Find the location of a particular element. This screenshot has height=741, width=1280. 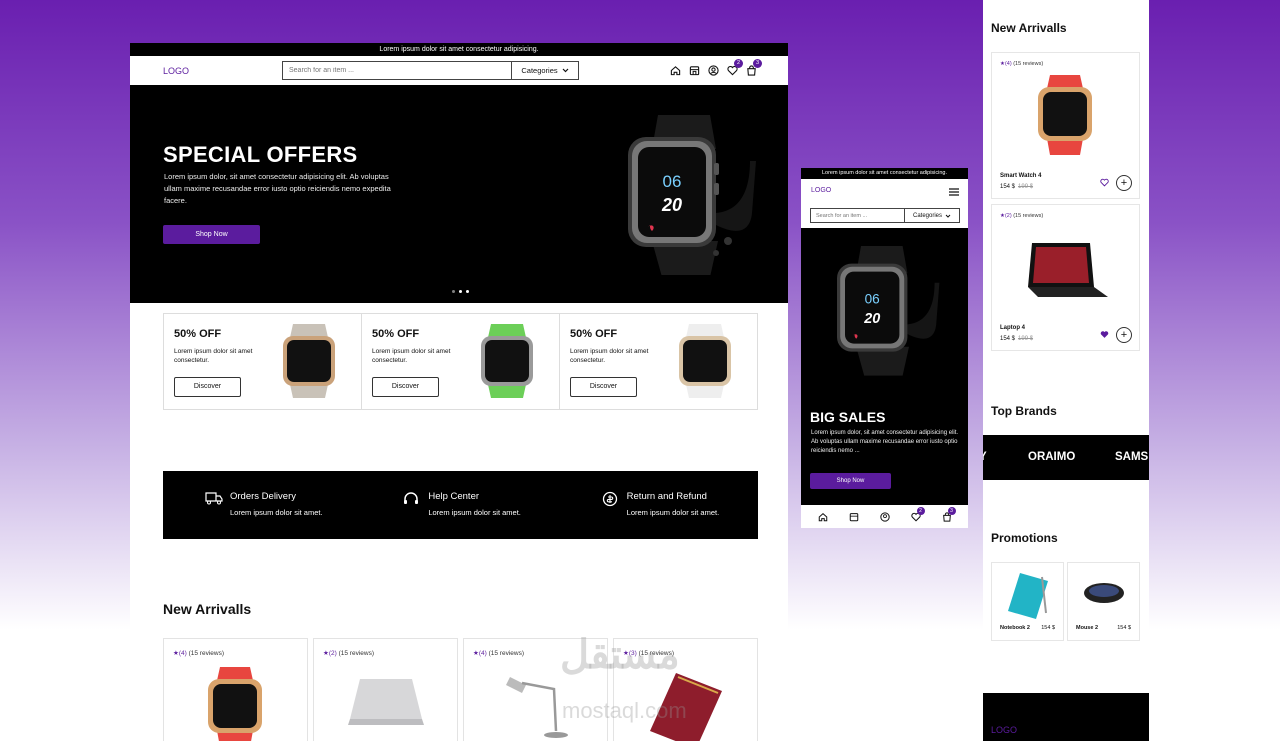

search-input is located at coordinates (397, 70).